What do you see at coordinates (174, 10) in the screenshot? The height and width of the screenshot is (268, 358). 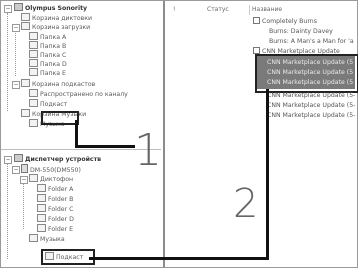 I see `column-header-priority: !` at bounding box center [174, 10].